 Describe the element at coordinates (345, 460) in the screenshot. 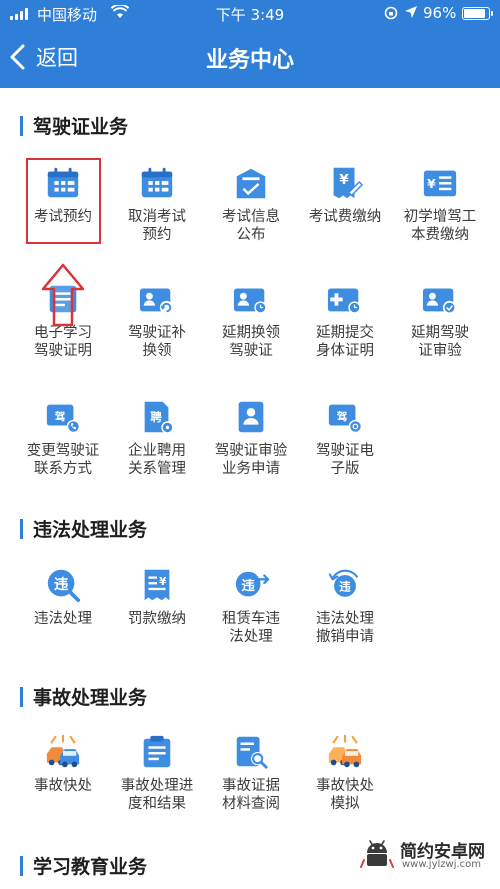

I see `service-label: 驾驶证电 子版` at that location.